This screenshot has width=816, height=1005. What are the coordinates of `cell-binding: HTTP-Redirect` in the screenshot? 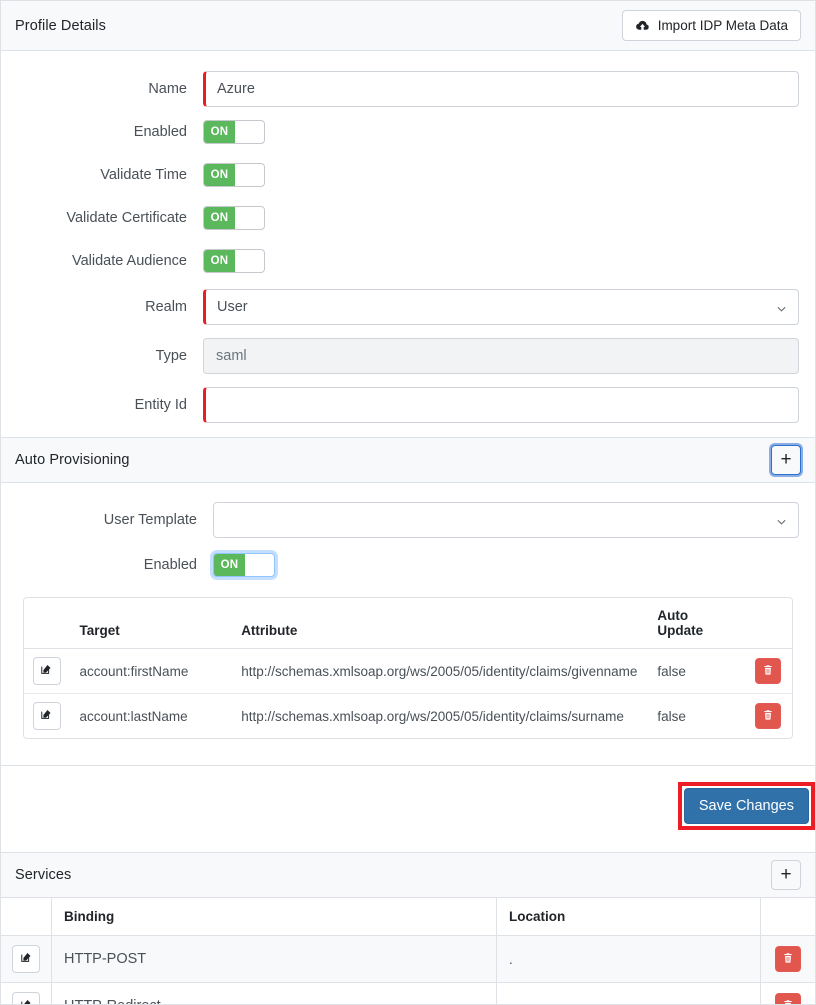 It's located at (274, 993).